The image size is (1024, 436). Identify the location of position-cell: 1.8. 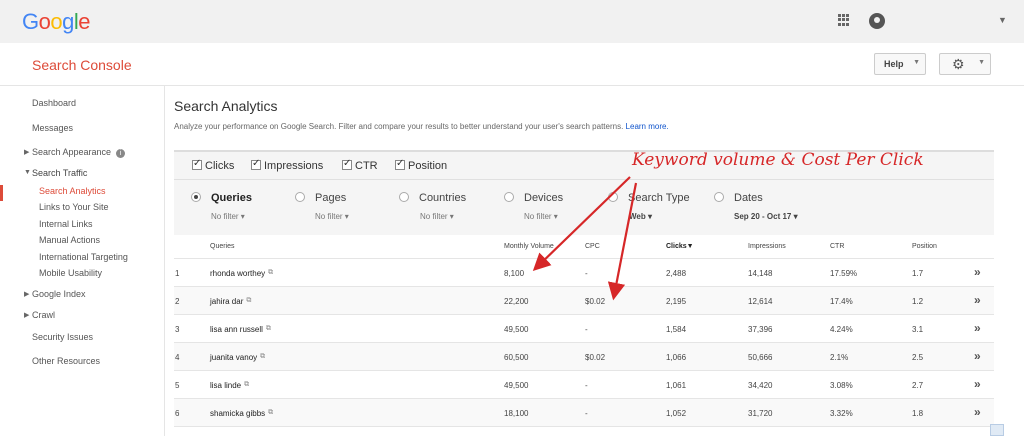
(917, 413).